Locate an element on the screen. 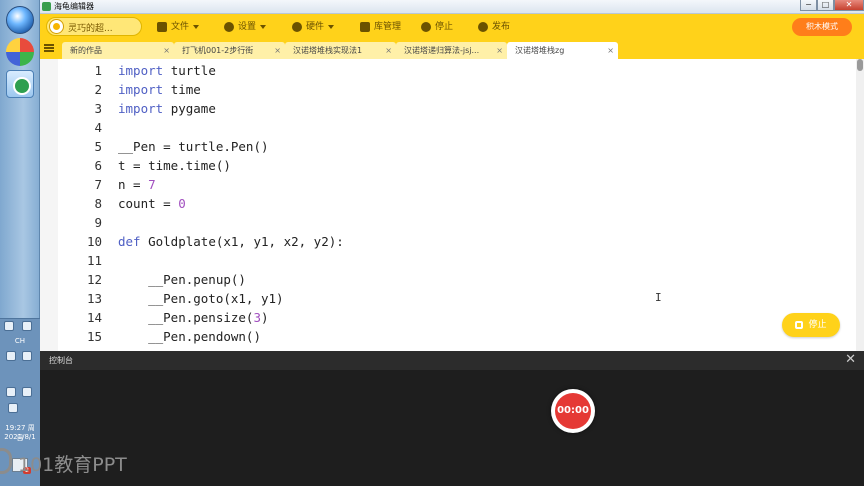 The width and height of the screenshot is (864, 486). code-text: __Pen.pendown() is located at coordinates (189, 336).